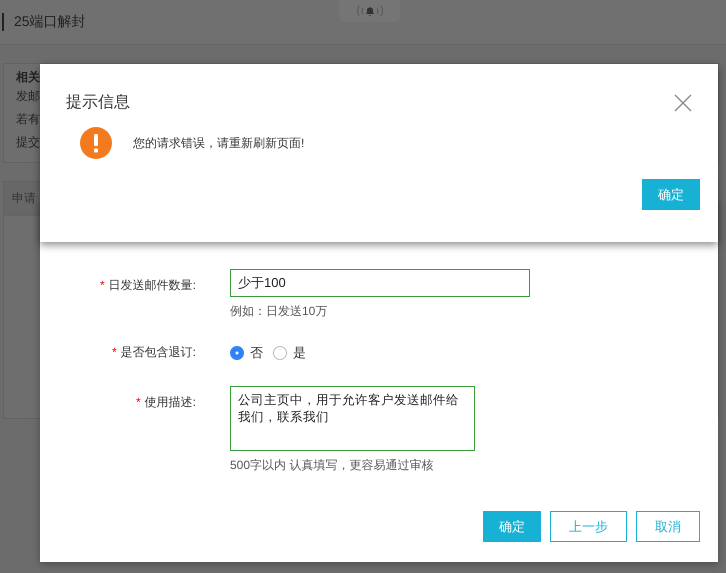 The height and width of the screenshot is (573, 726). I want to click on bell-icon, so click(369, 11).